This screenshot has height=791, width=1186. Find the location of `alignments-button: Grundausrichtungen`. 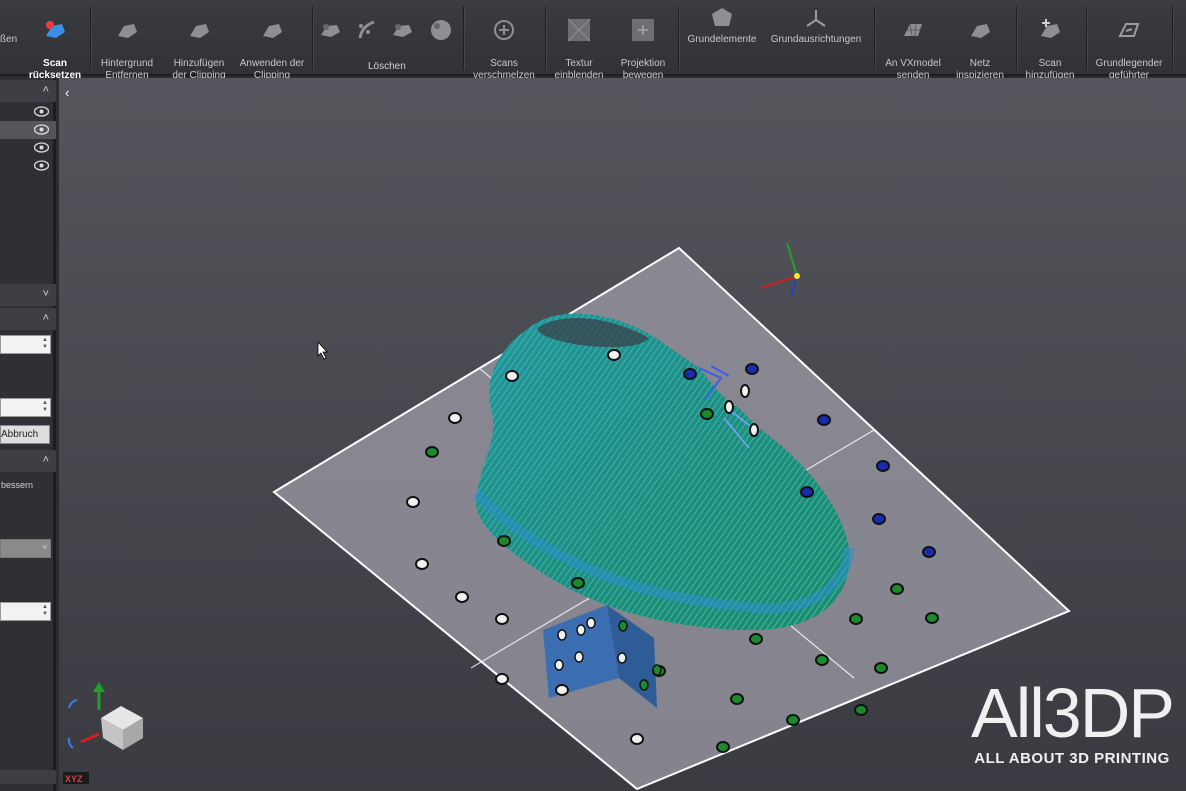

alignments-button: Grundausrichtungen is located at coordinates (816, 38).